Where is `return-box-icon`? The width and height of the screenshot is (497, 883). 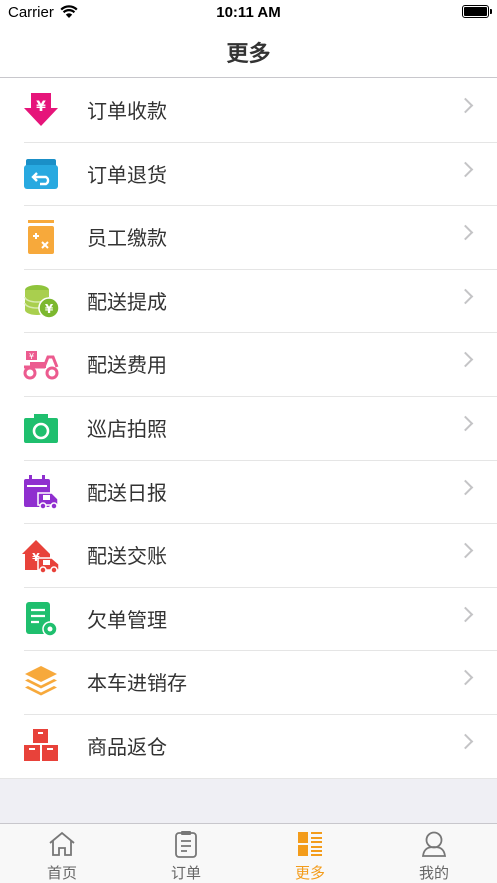 return-box-icon is located at coordinates (41, 173).